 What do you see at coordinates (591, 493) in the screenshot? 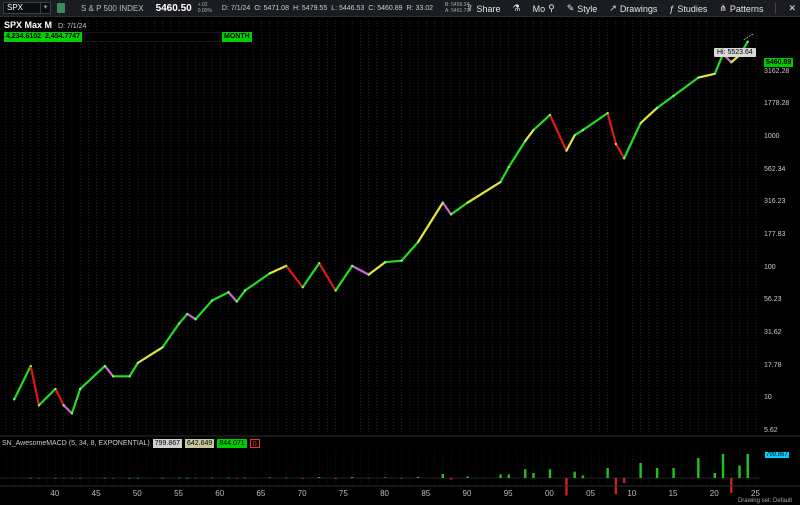
I see `time-axis-label: 05` at bounding box center [591, 493].